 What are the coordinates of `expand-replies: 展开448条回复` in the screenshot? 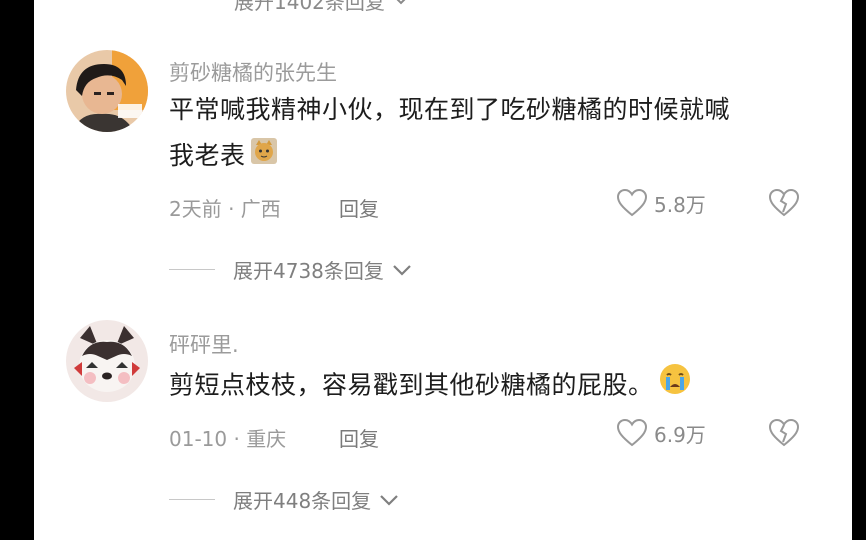 It's located at (284, 499).